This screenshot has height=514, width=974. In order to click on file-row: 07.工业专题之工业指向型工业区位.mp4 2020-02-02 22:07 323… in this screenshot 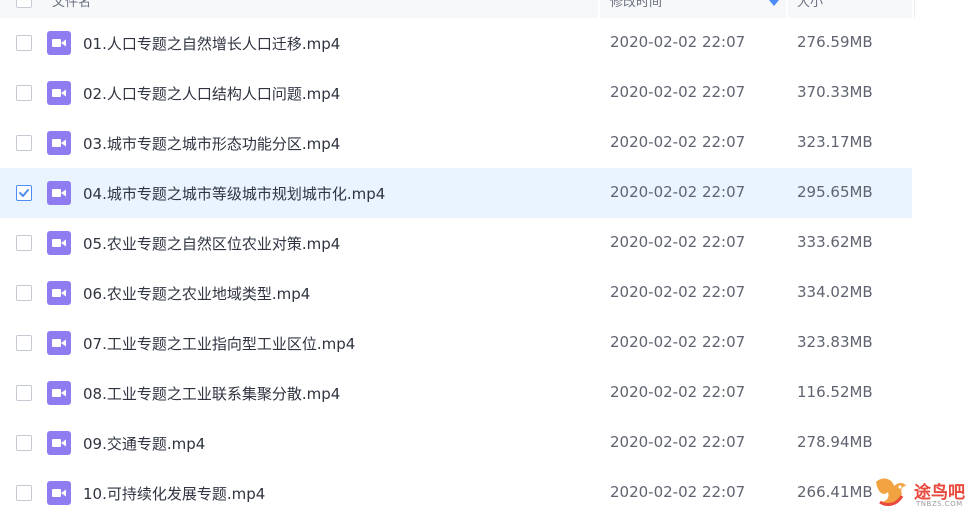, I will do `click(456, 343)`.